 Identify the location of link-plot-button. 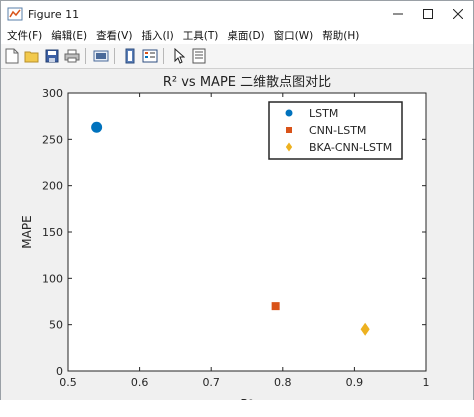
(101, 56).